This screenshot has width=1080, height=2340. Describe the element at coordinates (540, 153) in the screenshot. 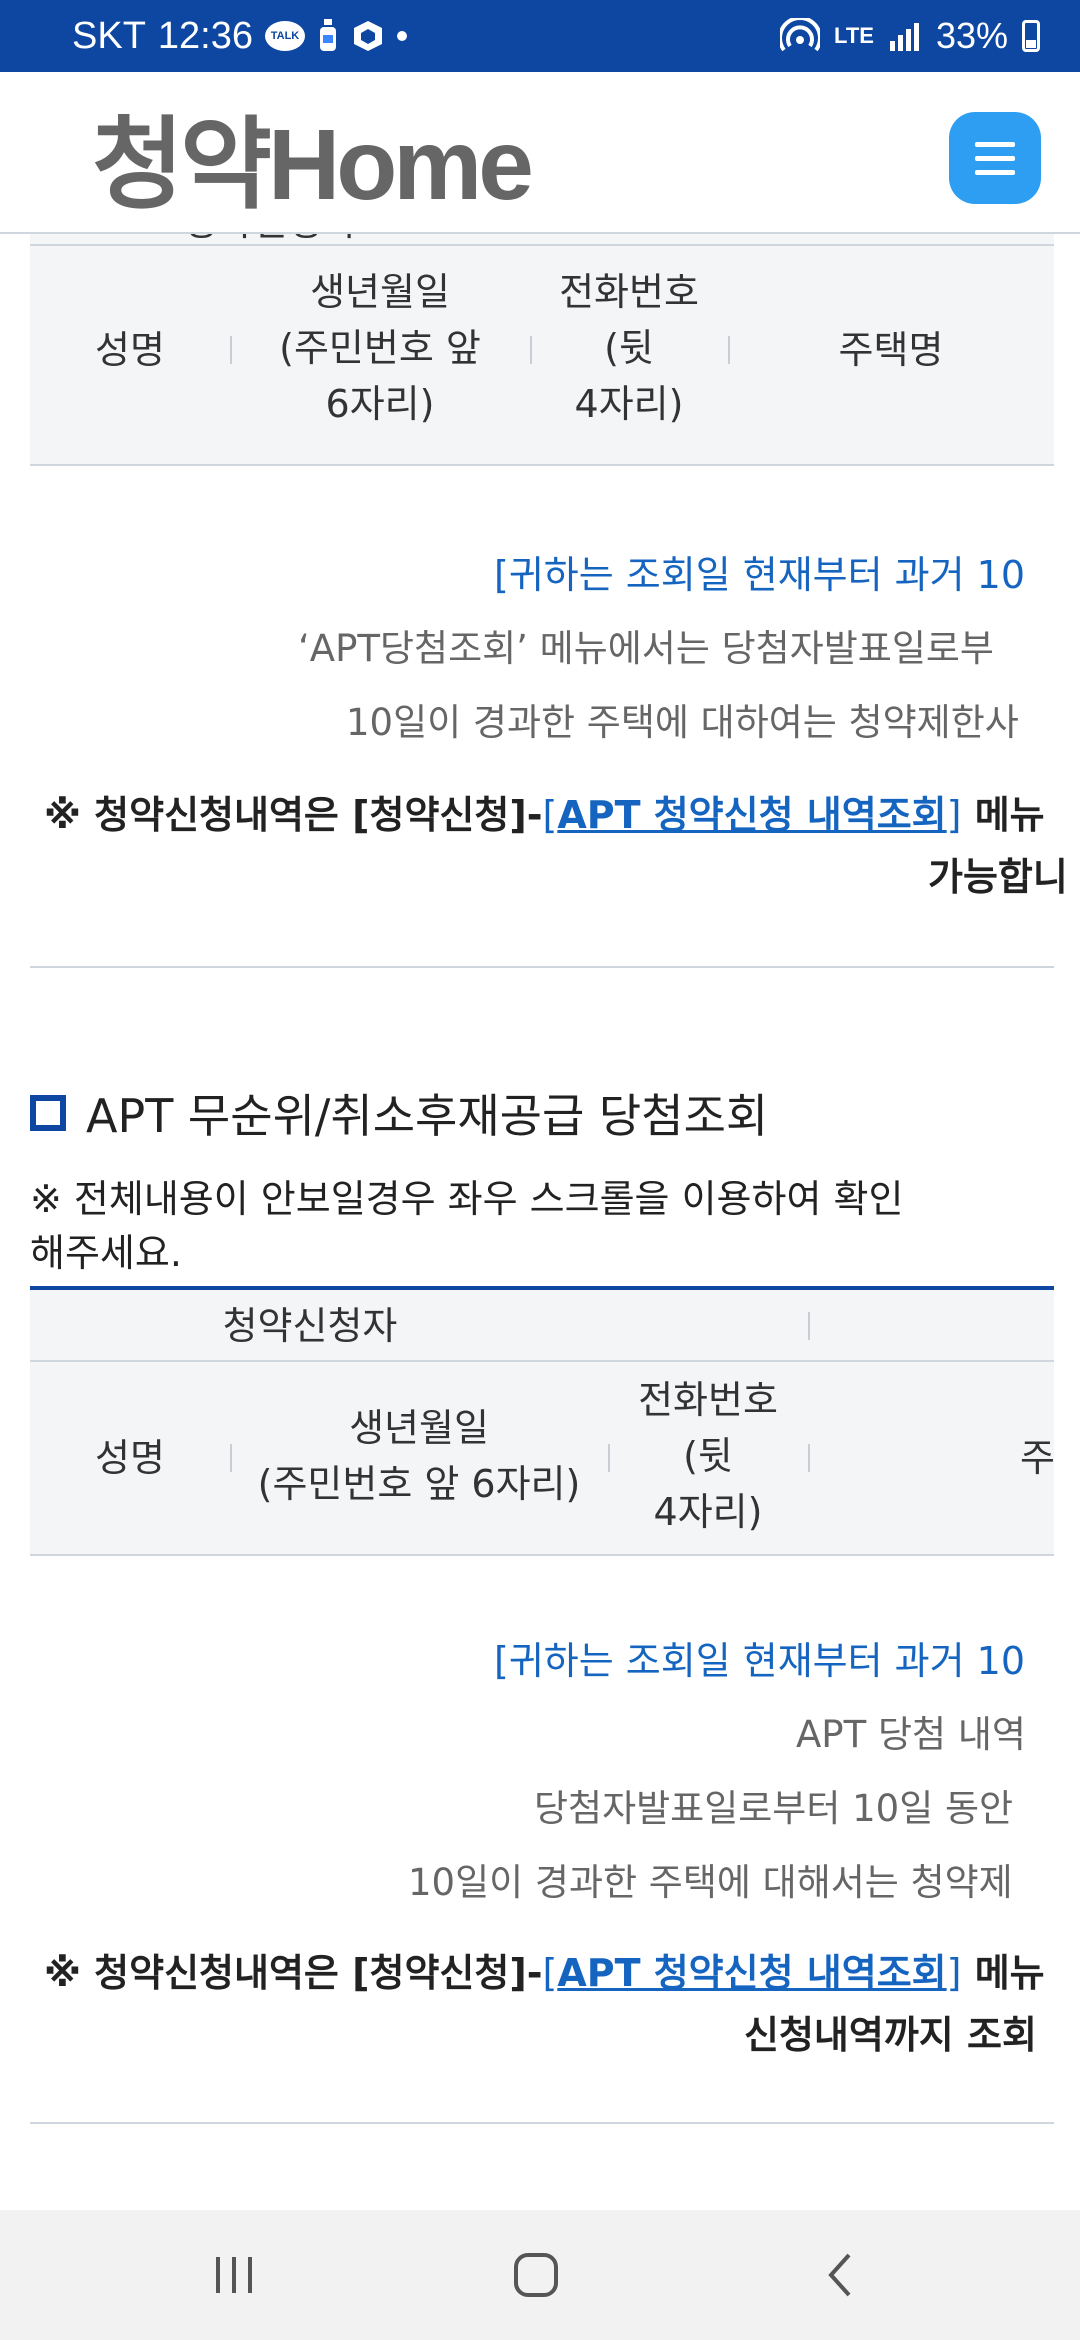

I see `site-header: 청약Home` at that location.